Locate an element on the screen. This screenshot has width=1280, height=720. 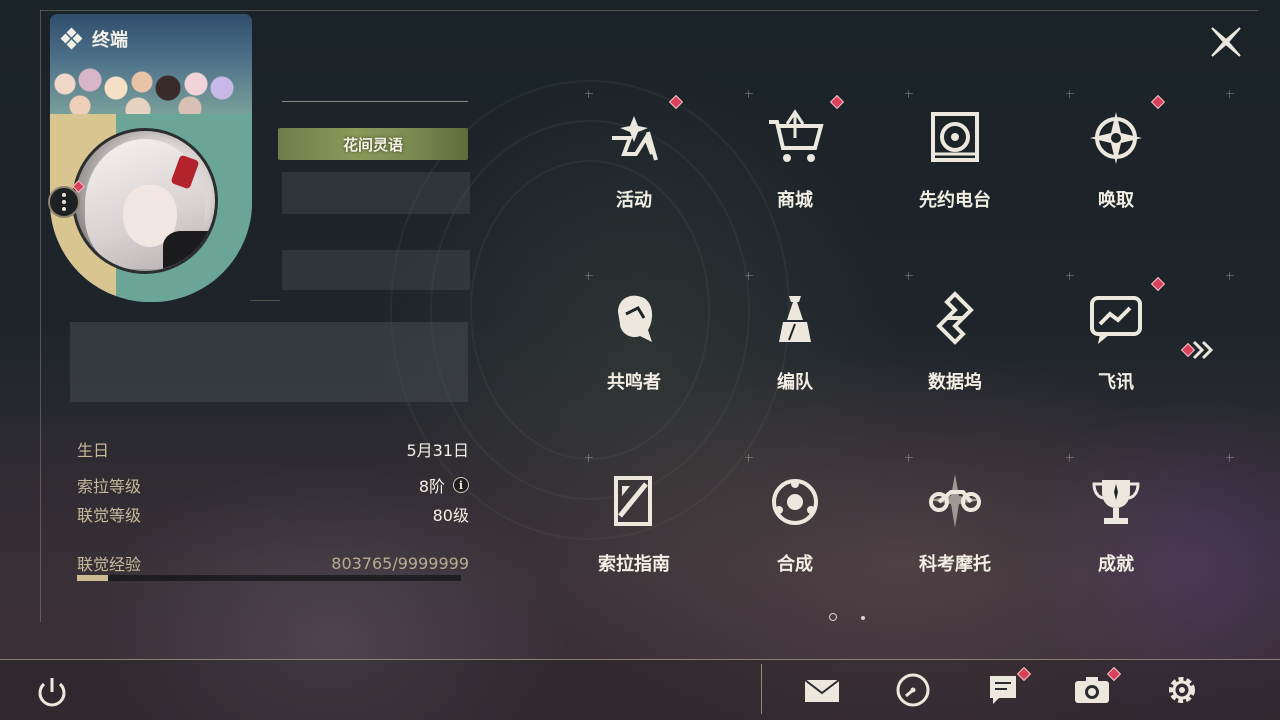
mail-button is located at coordinates (822, 690).